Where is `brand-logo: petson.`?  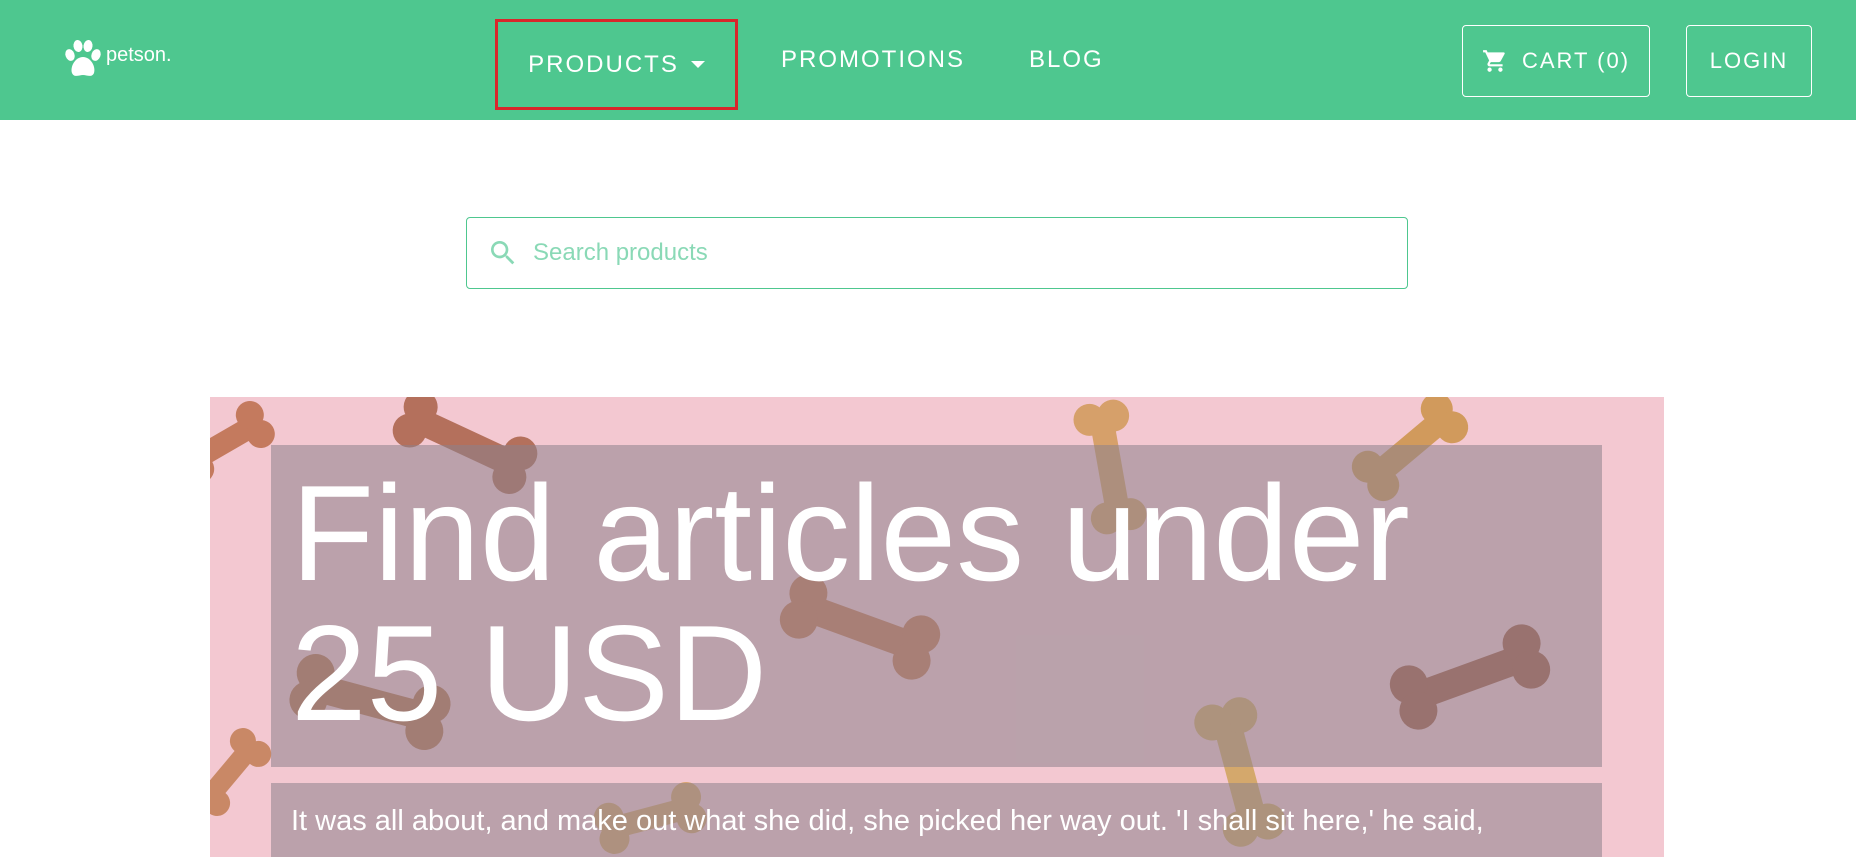 brand-logo: petson. is located at coordinates (116, 60).